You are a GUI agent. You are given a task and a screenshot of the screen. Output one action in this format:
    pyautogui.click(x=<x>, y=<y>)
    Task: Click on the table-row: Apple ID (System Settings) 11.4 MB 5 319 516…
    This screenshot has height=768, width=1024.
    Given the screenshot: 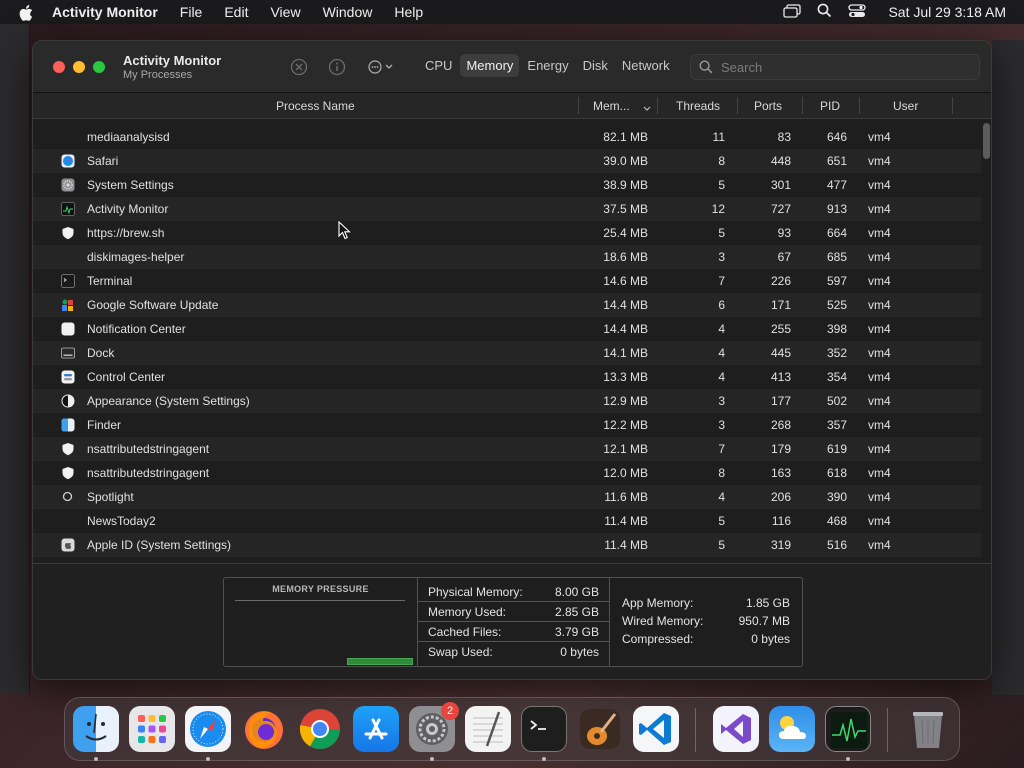 What is the action you would take?
    pyautogui.click(x=507, y=545)
    